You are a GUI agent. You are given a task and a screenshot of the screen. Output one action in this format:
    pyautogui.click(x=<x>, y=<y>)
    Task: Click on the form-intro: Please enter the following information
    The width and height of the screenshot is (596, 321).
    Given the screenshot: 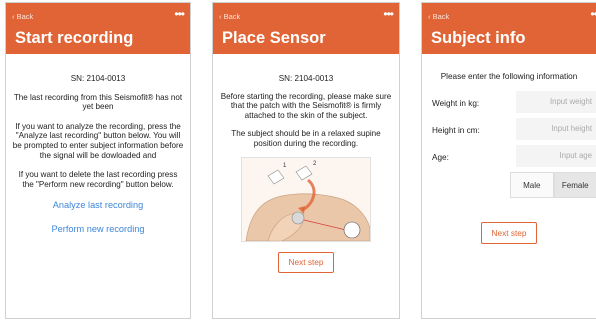 What is the action you would take?
    pyautogui.click(x=509, y=76)
    